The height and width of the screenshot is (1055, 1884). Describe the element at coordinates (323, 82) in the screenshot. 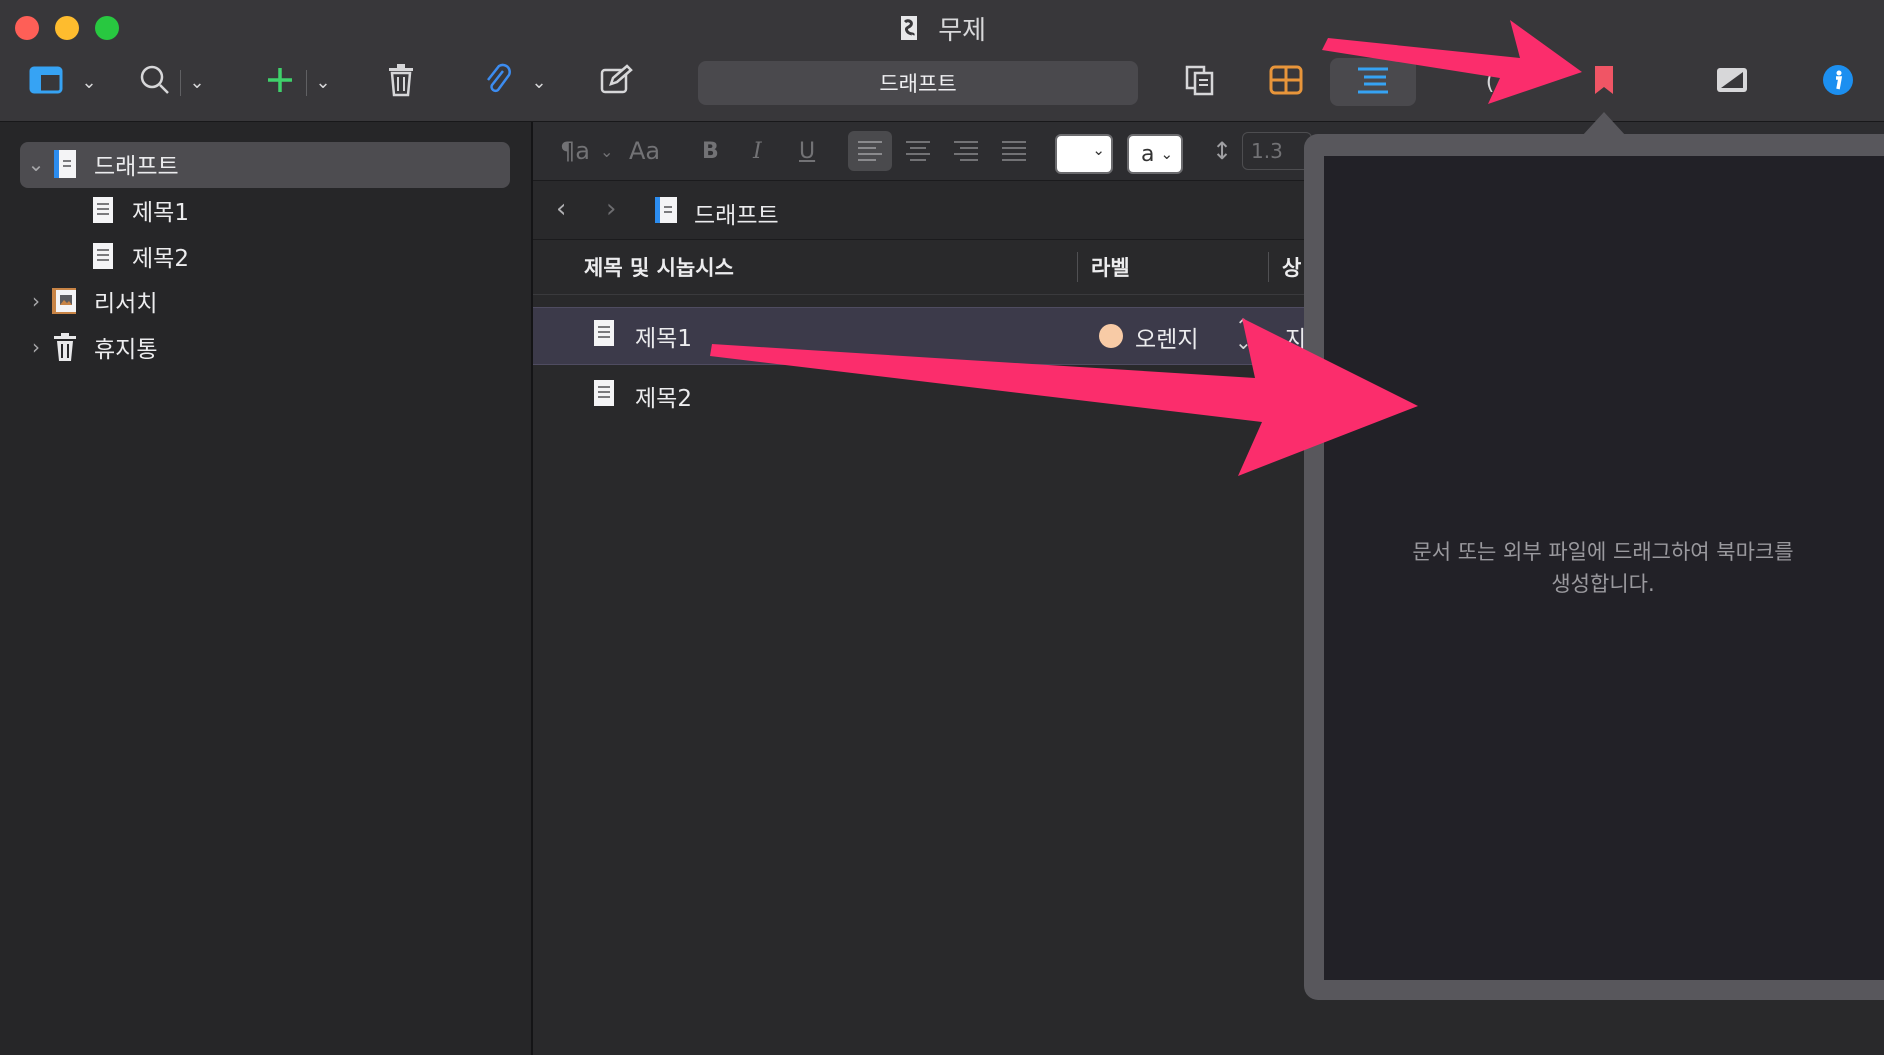

I see `add-chevron-down-icon: ⌄` at that location.